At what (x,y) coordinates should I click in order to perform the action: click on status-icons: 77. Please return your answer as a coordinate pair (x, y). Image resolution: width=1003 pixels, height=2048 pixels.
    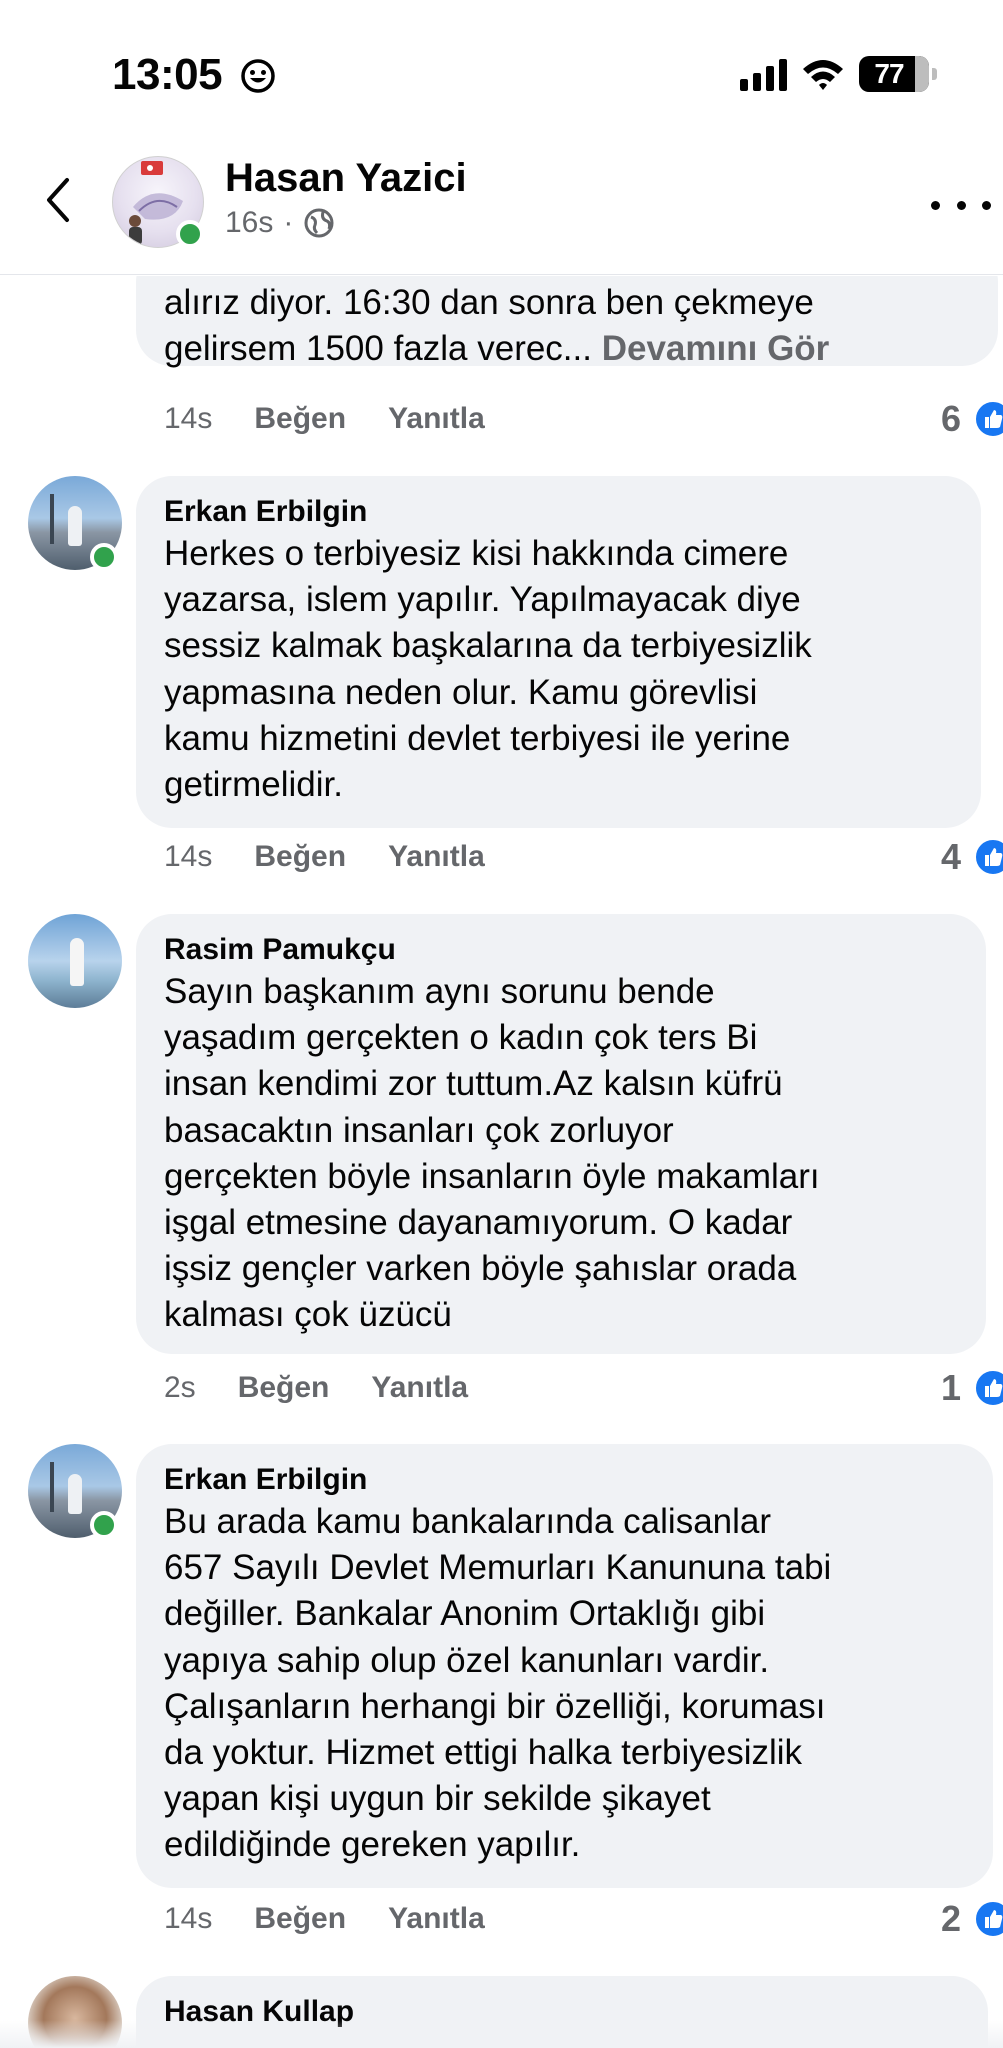
    Looking at the image, I should click on (838, 74).